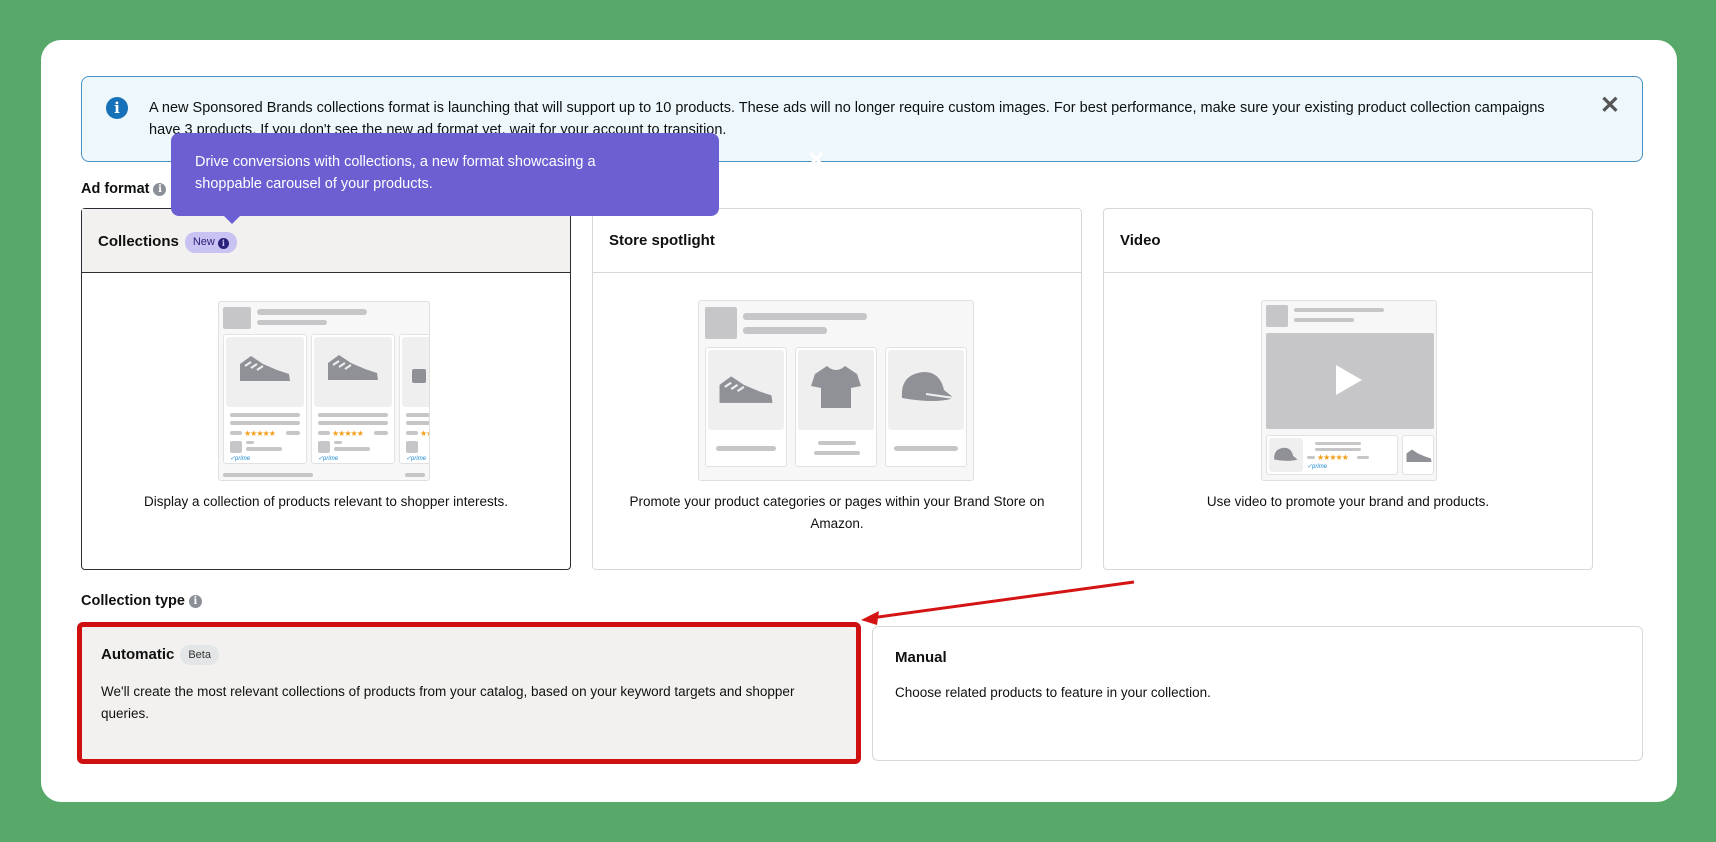 The width and height of the screenshot is (1716, 842). I want to click on close-icon: ✕, so click(816, 160).